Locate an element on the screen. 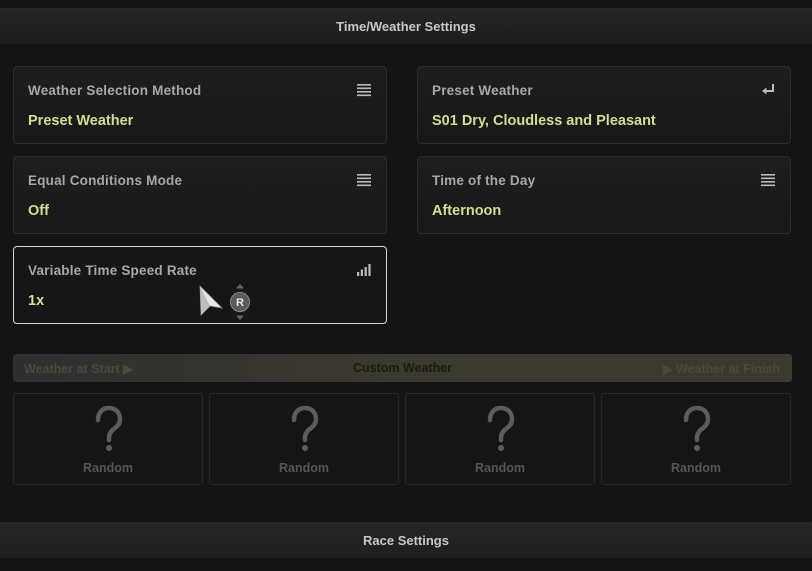 The width and height of the screenshot is (812, 571). enter-icon is located at coordinates (768, 89).